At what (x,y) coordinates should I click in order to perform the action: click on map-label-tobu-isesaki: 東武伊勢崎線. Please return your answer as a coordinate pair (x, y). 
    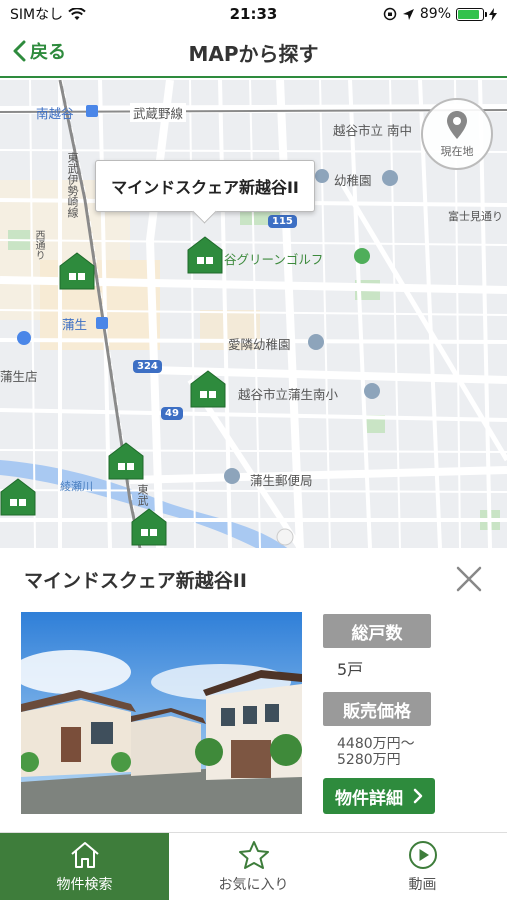
    Looking at the image, I should click on (72, 185).